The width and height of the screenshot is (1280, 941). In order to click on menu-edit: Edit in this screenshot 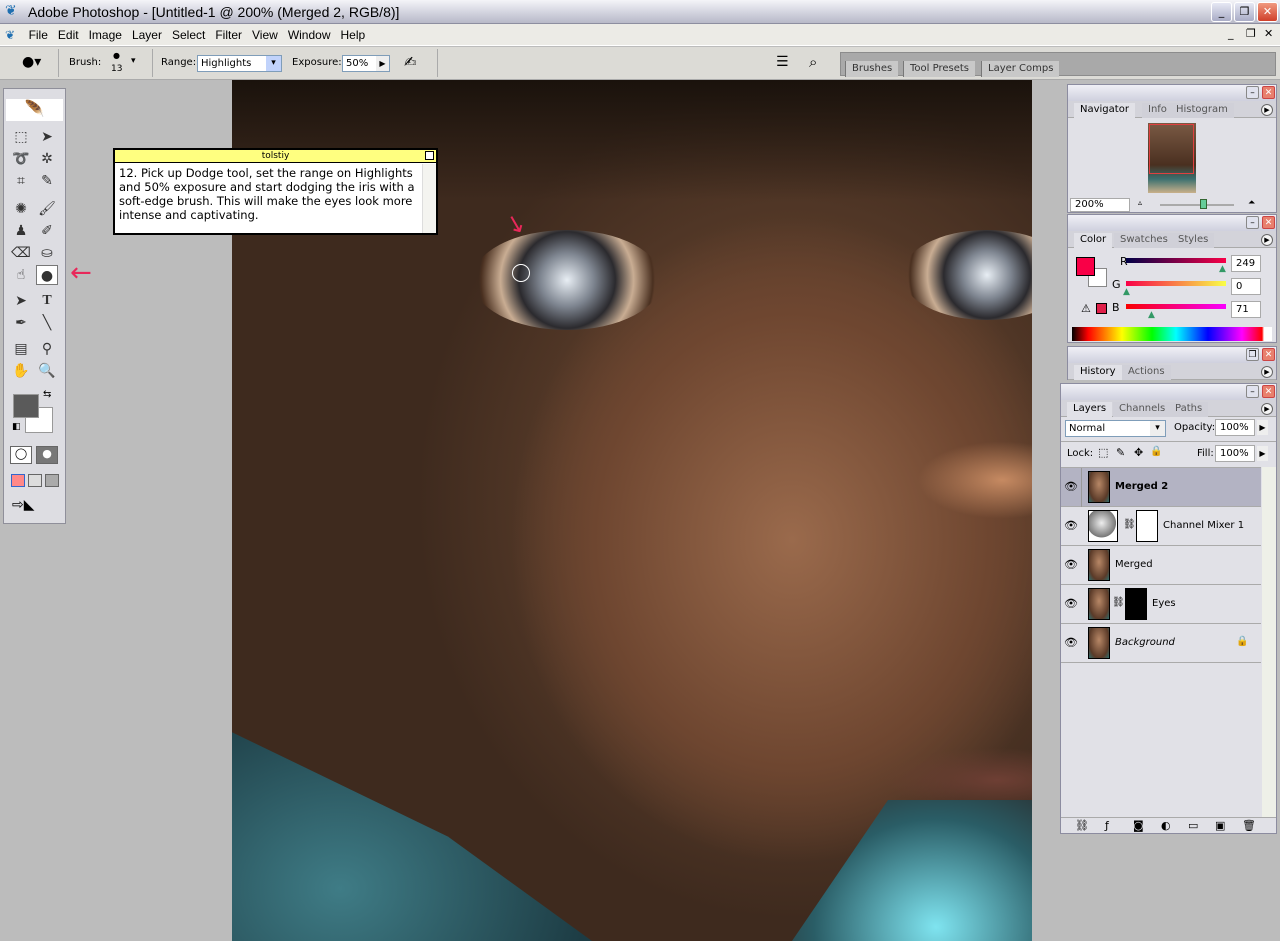, I will do `click(68, 35)`.